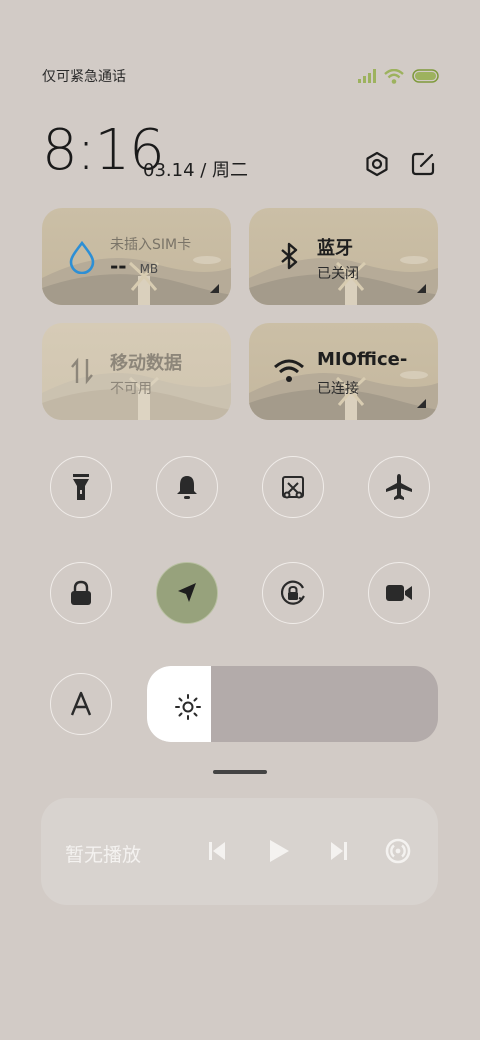 This screenshot has height=1040, width=480. I want to click on sim-card-status: 未插入SIM卡, so click(151, 245).